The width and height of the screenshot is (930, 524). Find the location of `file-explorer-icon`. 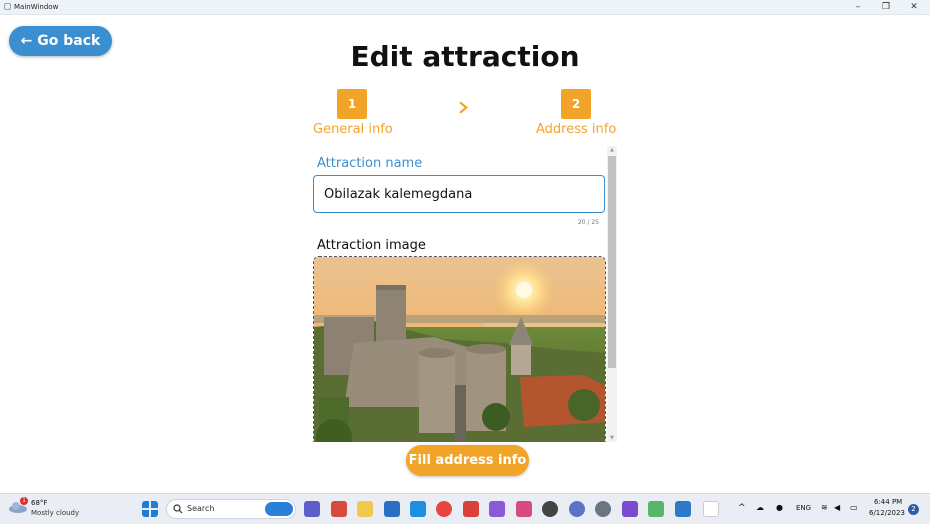

file-explorer-icon is located at coordinates (365, 509).